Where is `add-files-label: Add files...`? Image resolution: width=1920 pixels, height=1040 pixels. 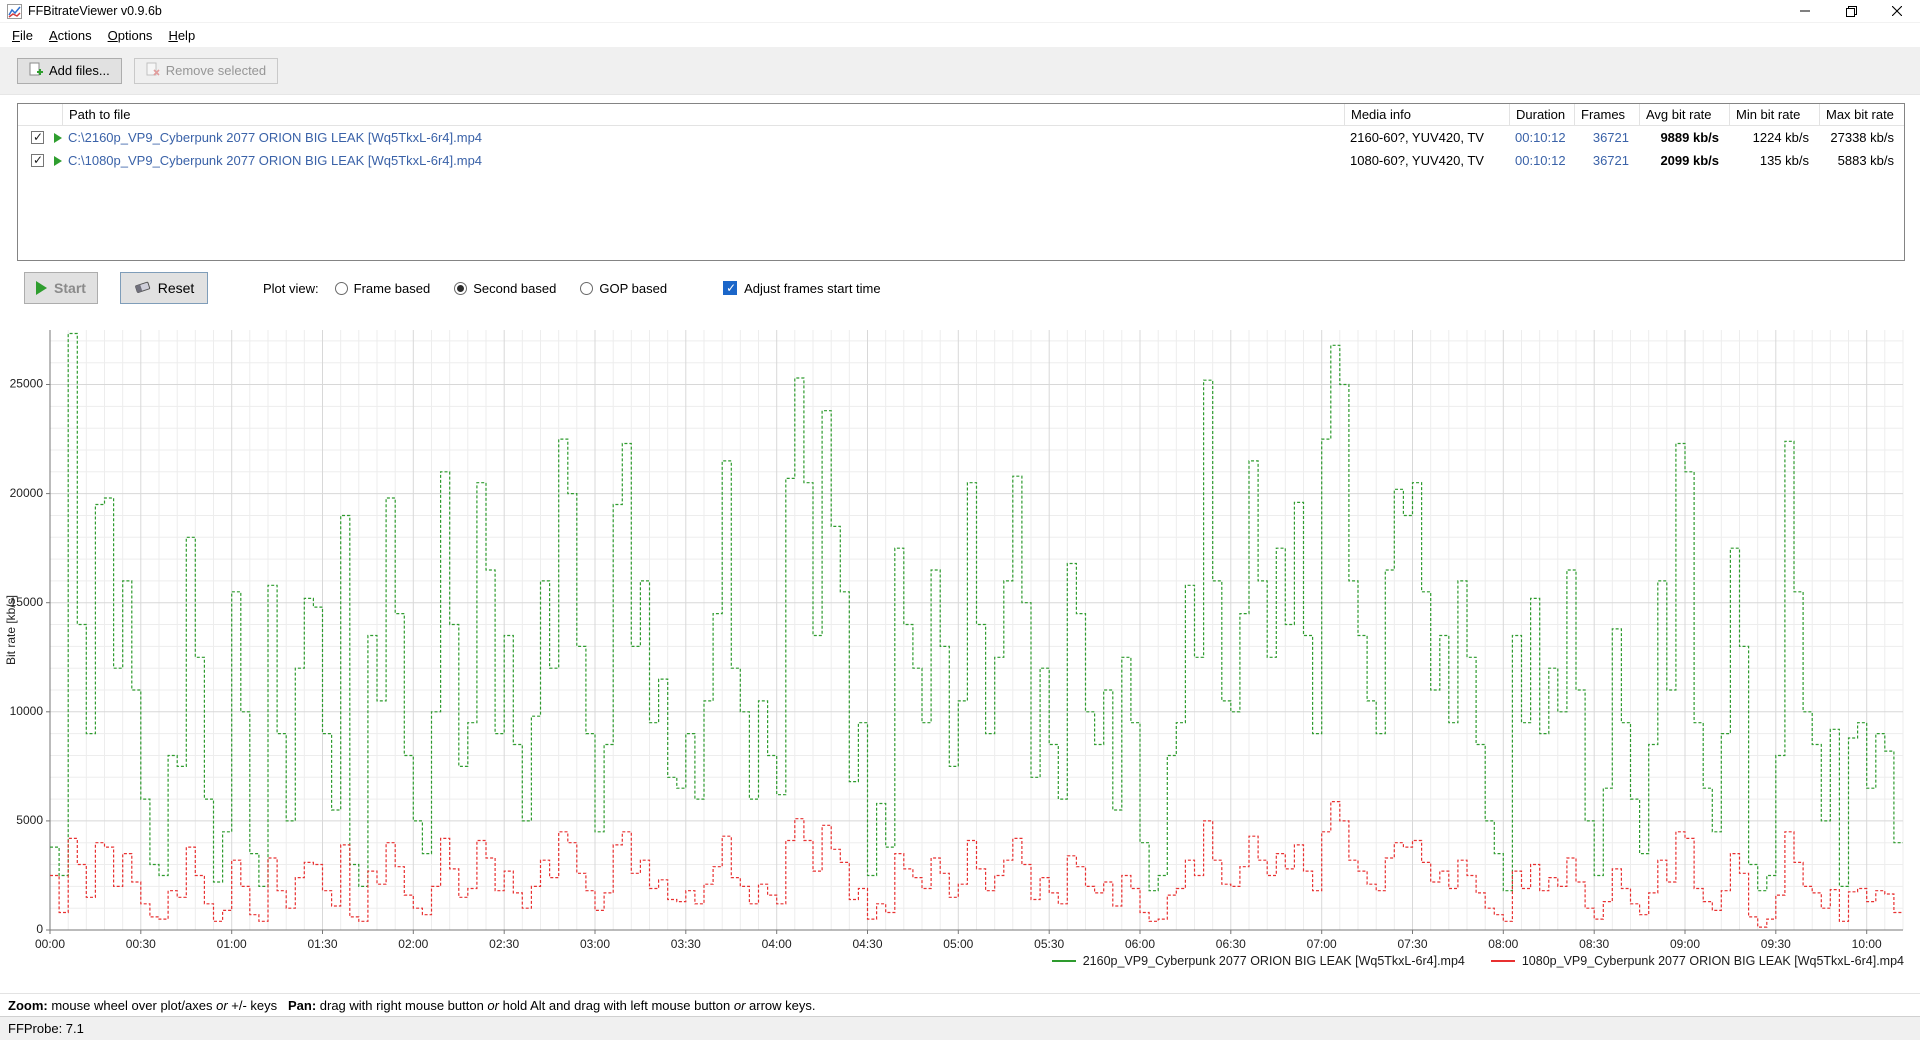 add-files-label: Add files... is located at coordinates (79, 70).